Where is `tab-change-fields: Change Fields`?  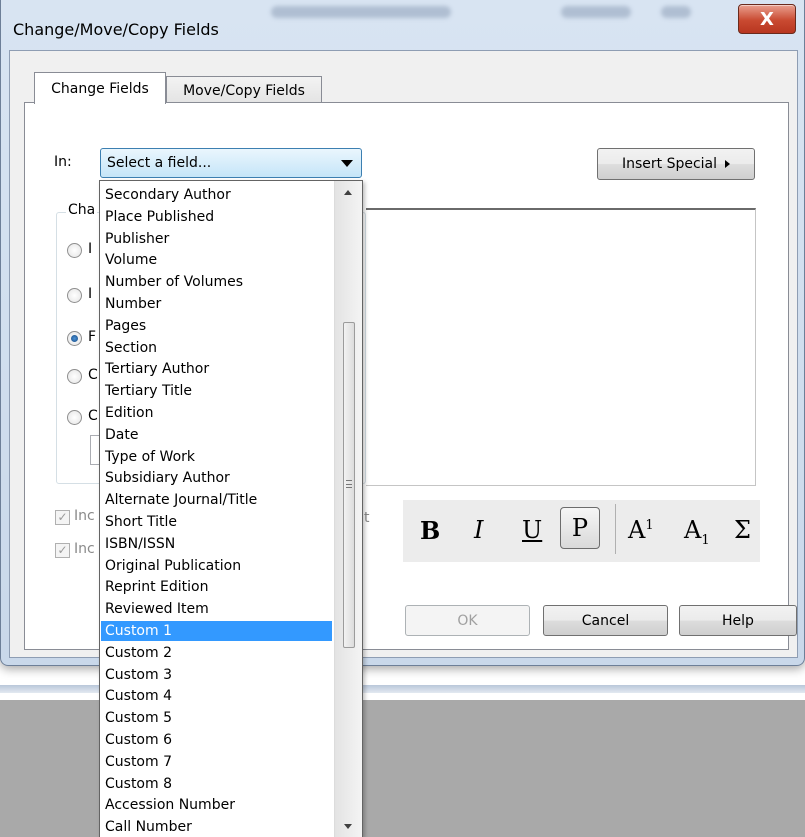 tab-change-fields: Change Fields is located at coordinates (100, 88).